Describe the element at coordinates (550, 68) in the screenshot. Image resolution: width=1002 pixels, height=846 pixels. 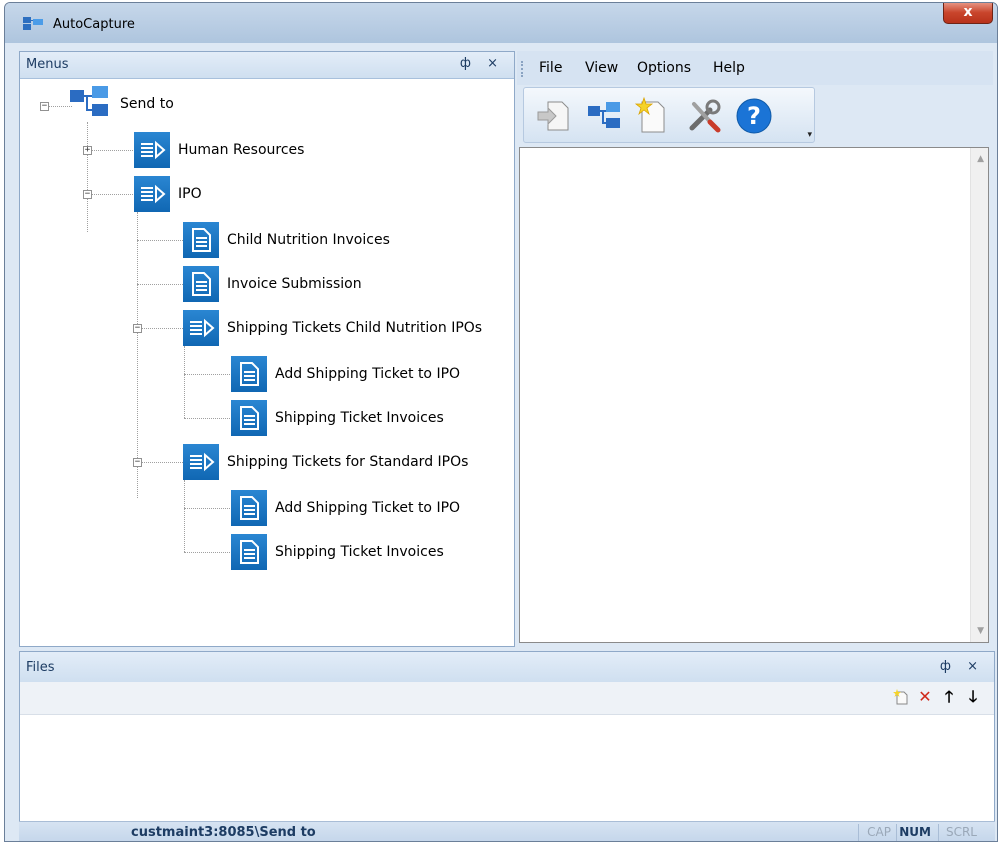
I see `menu-file: File` at that location.